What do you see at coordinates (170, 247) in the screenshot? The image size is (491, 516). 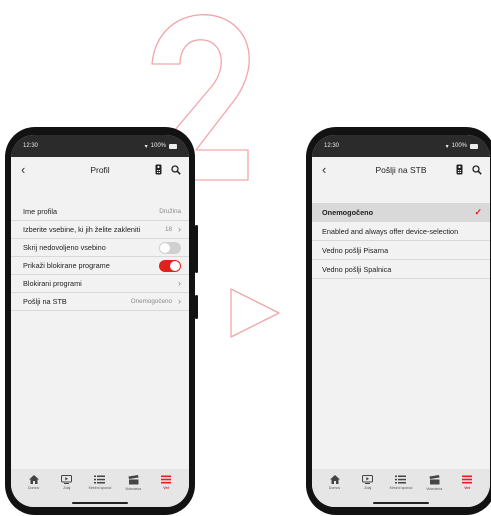 I see `hide-content-toggle` at bounding box center [170, 247].